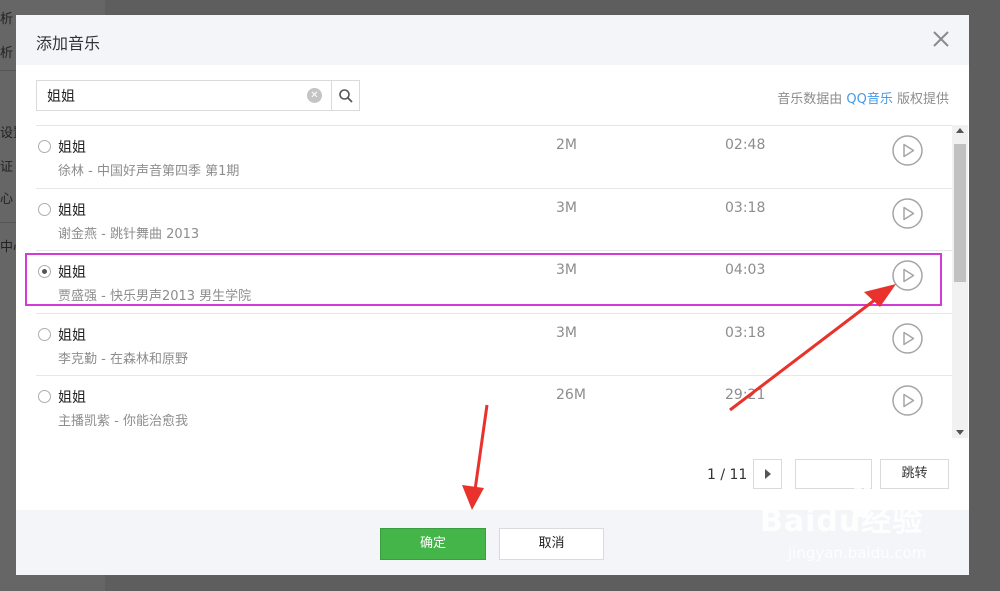 Image resolution: width=1000 pixels, height=591 pixels. Describe the element at coordinates (566, 145) in the screenshot. I see `song-size: 2M` at that location.